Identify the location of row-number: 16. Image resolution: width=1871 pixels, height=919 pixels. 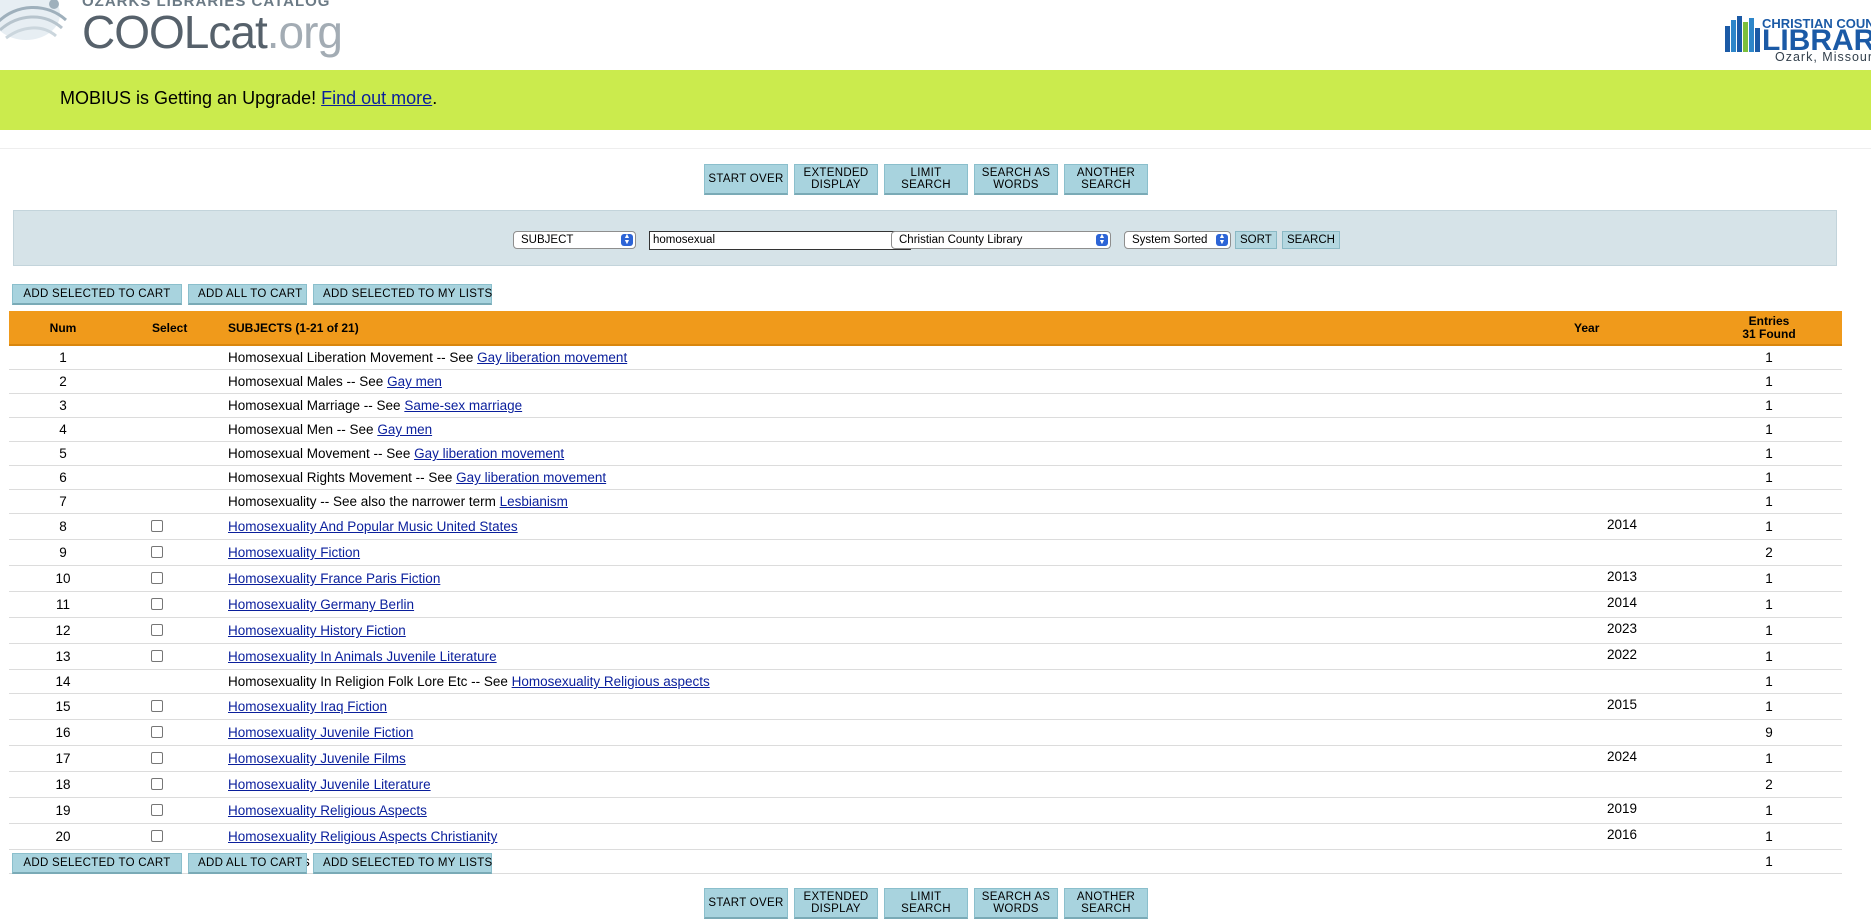
(63, 732).